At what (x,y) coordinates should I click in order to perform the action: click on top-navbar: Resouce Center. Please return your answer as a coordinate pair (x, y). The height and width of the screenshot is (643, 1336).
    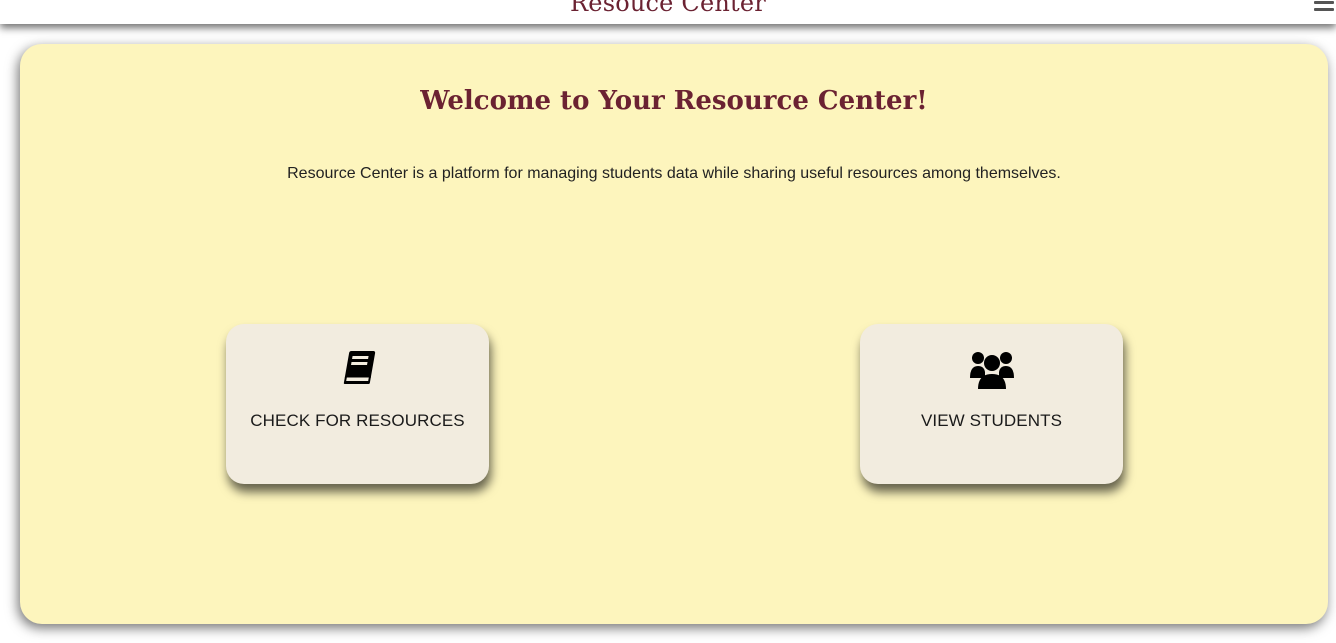
    Looking at the image, I should click on (668, 12).